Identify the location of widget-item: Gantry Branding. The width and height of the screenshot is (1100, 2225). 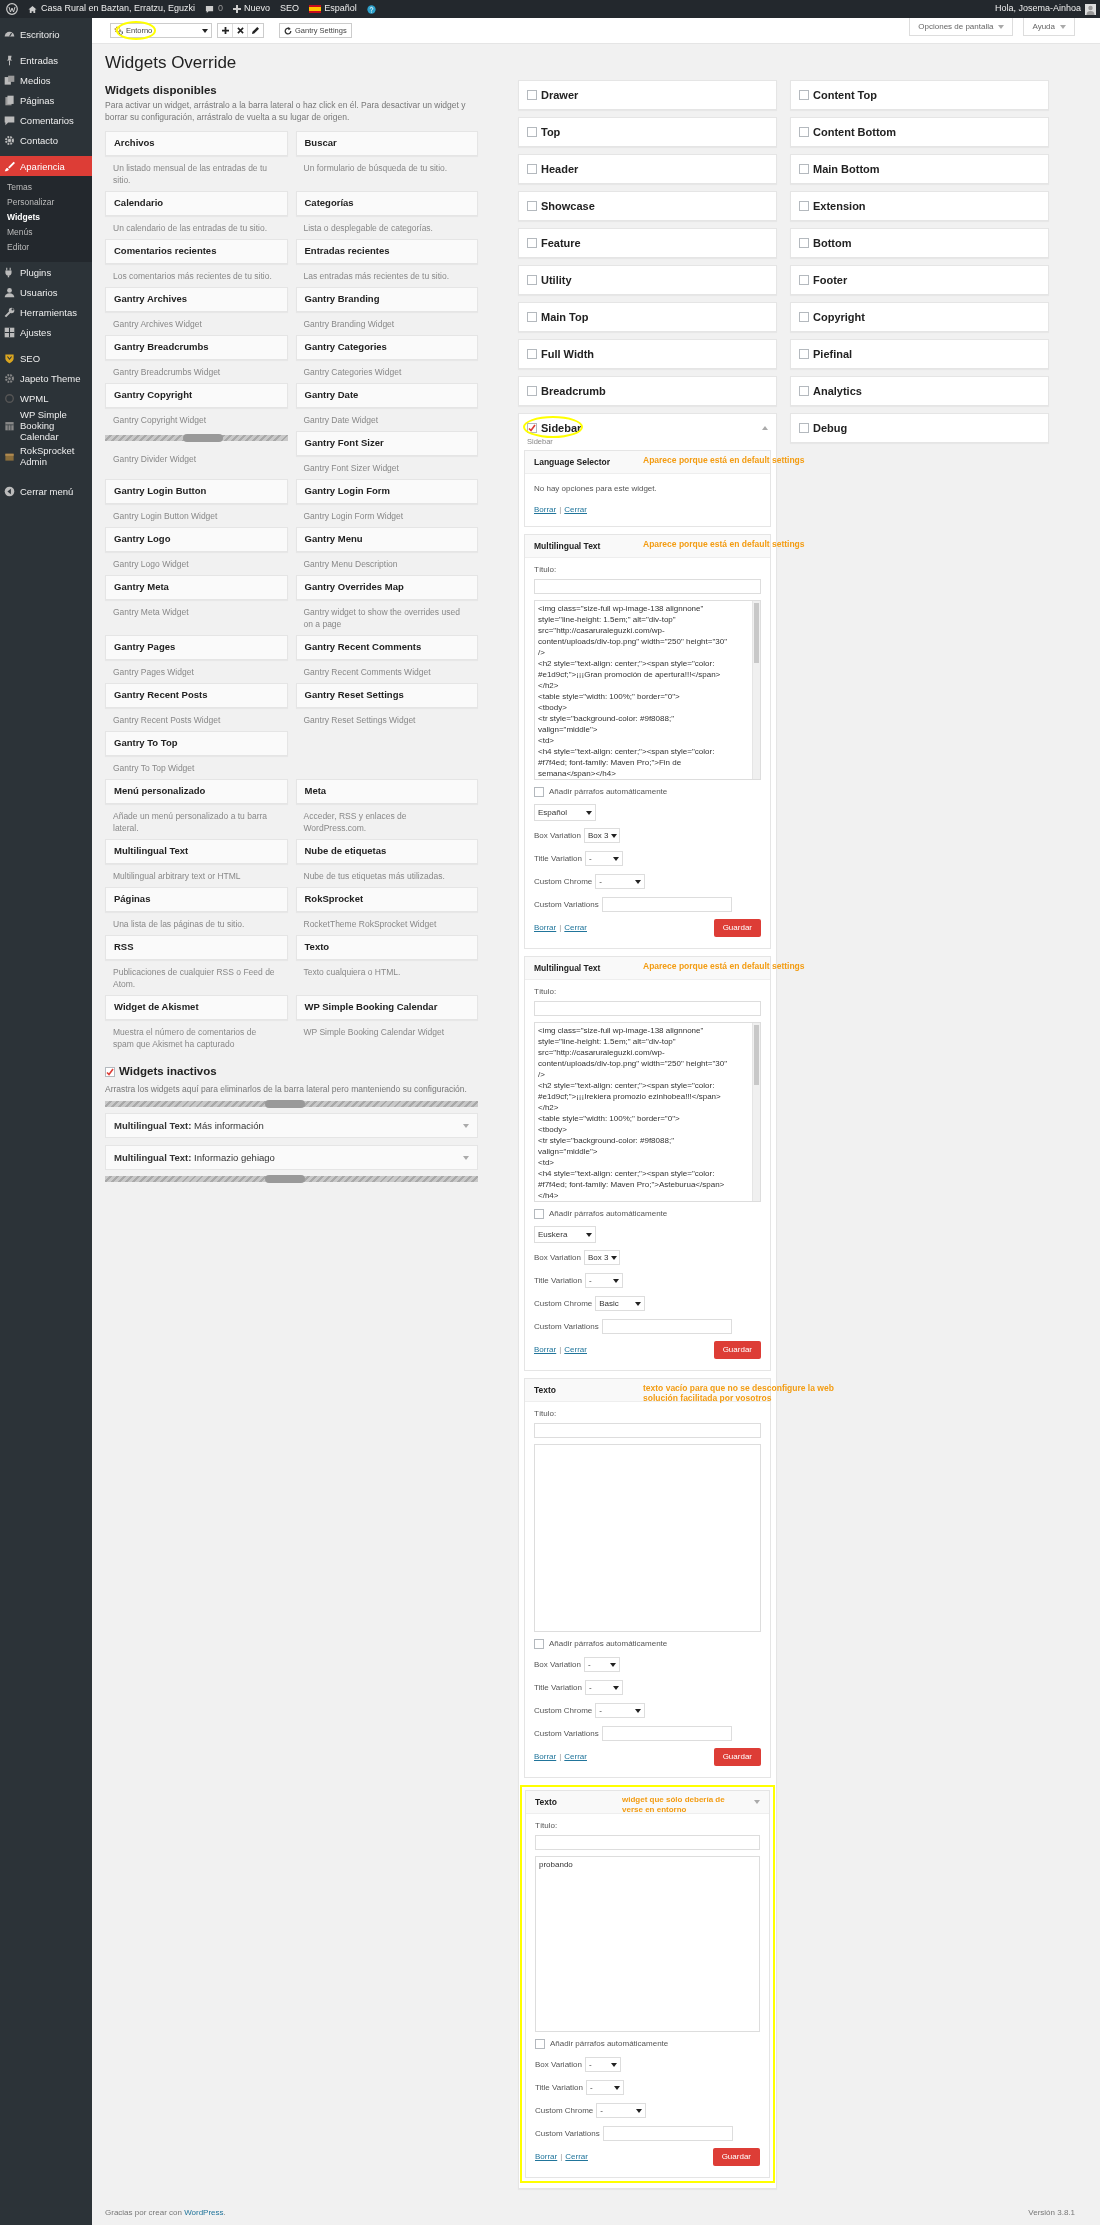
(386, 299).